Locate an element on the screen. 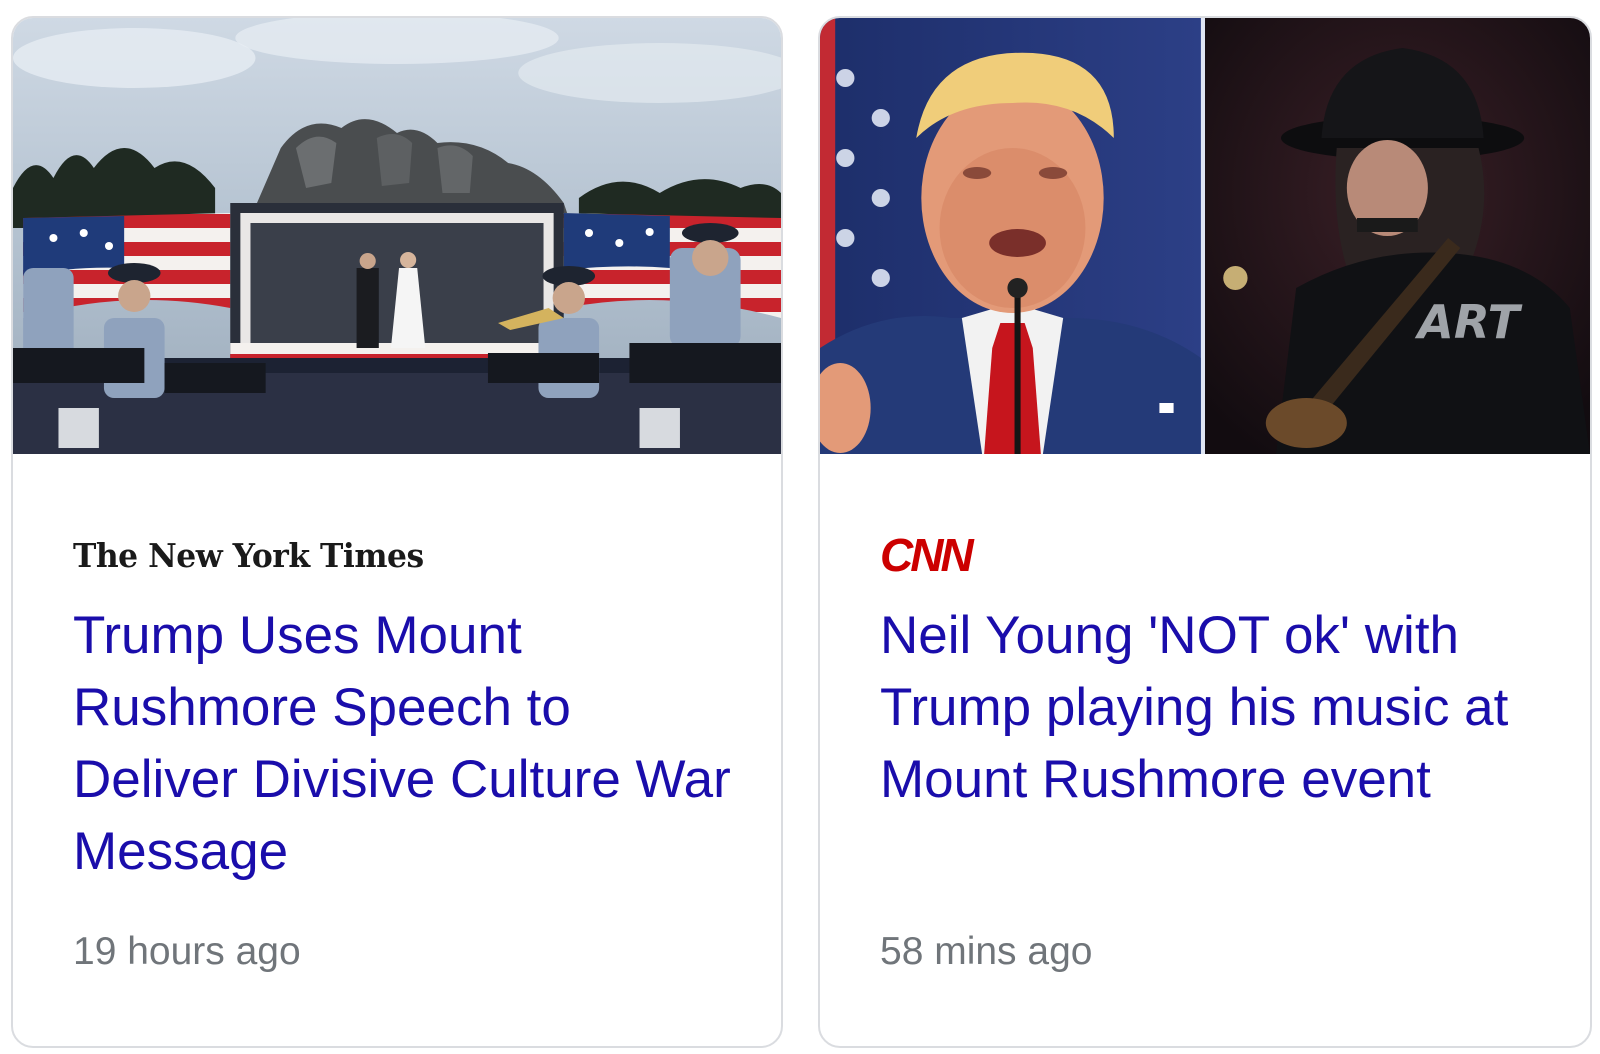 The image size is (1600, 1054). source-logo-cnn: CNN is located at coordinates (927, 555).